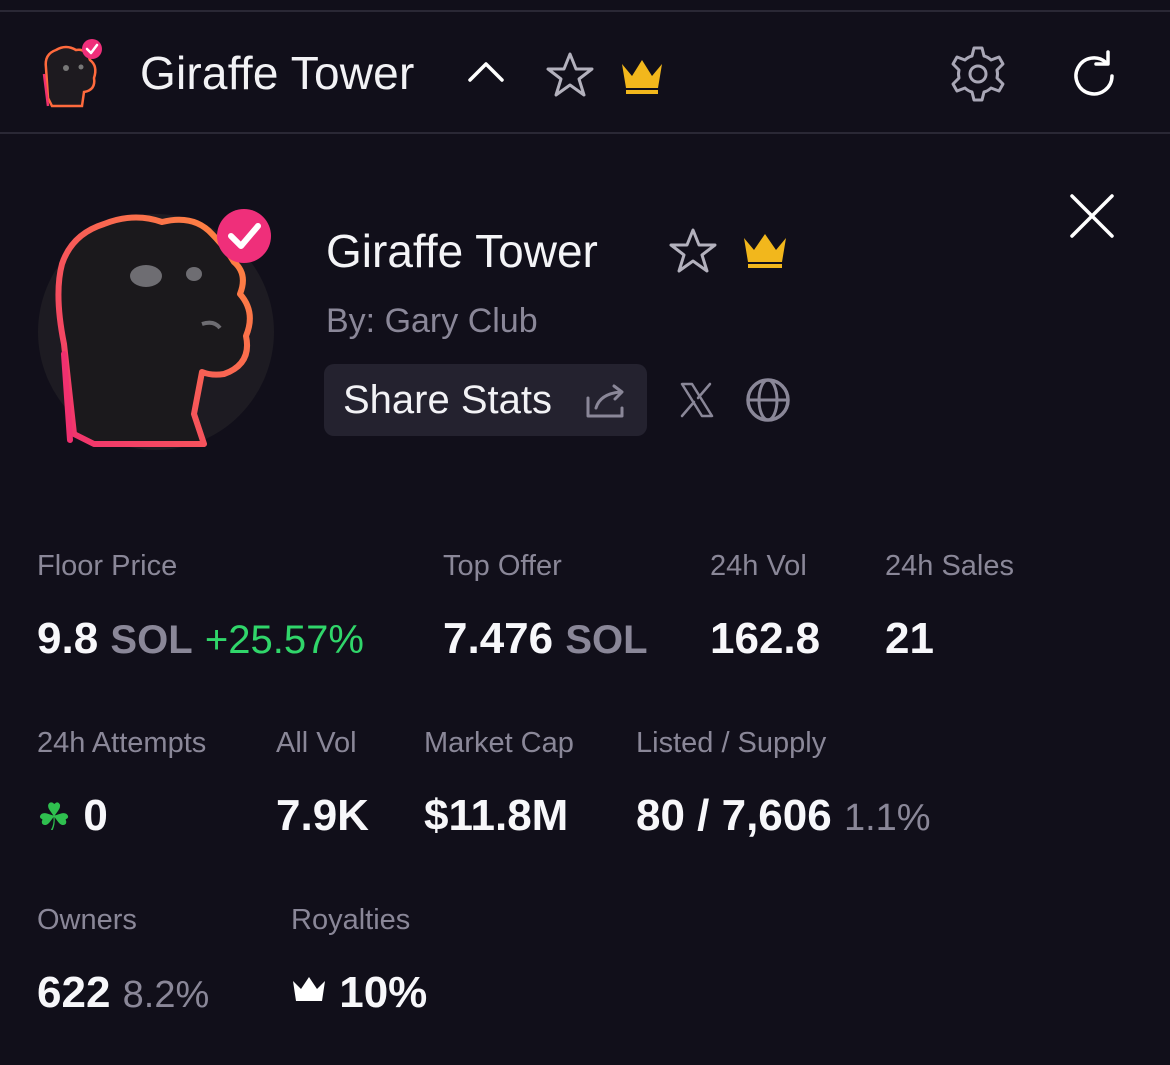 The width and height of the screenshot is (1170, 1065). I want to click on vol-24h-label: 24h Vol, so click(758, 566).